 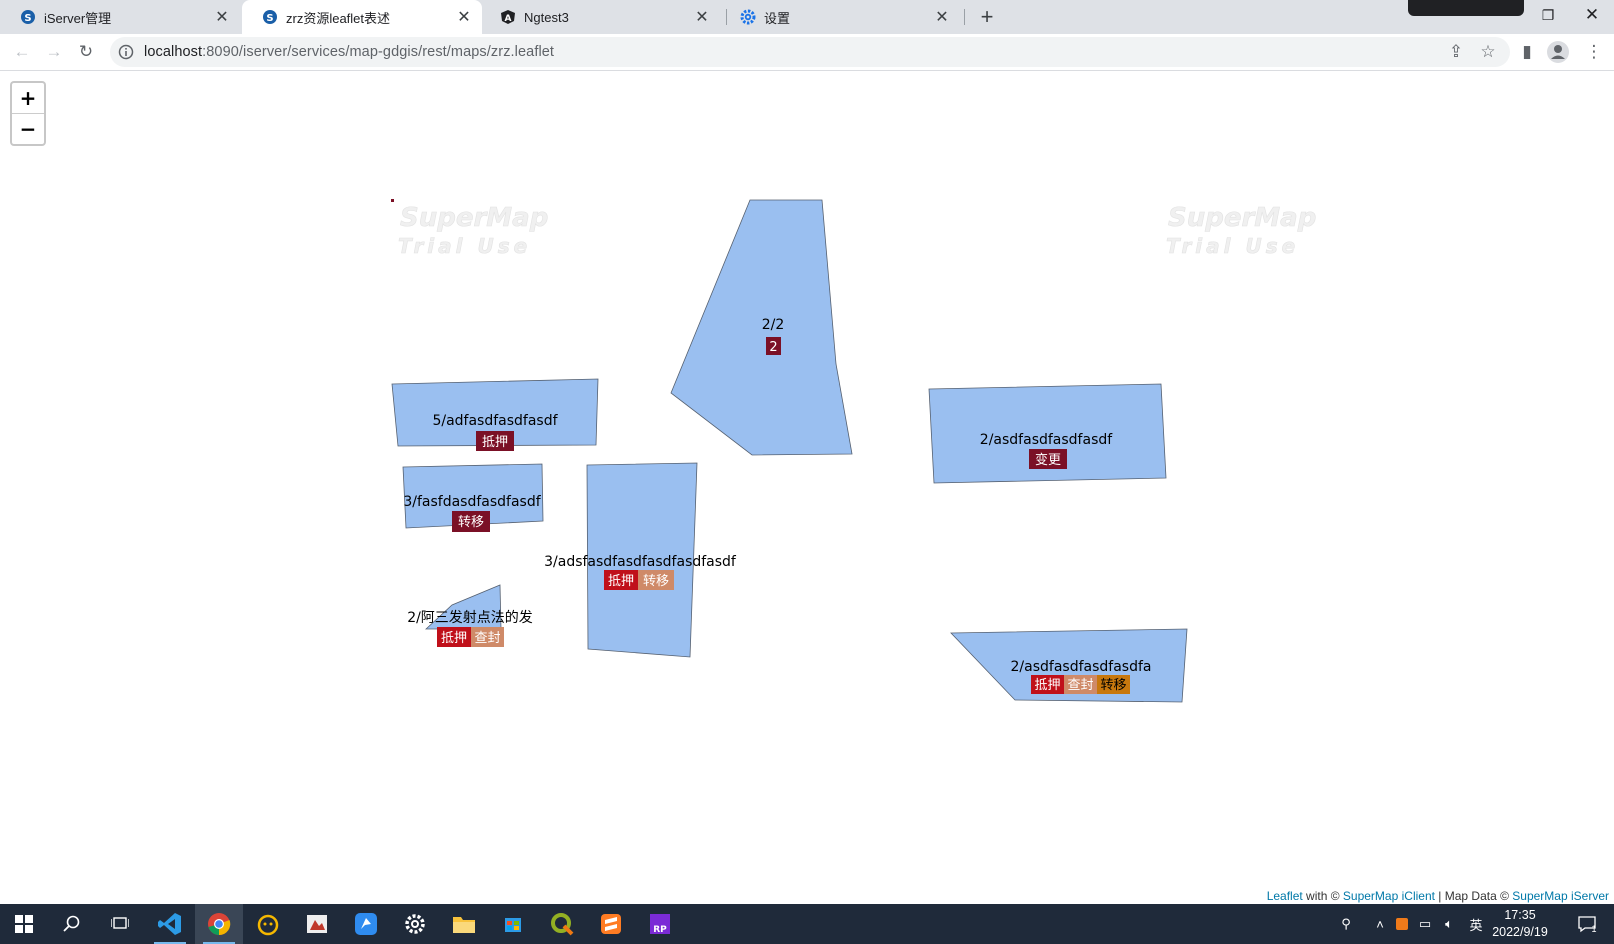 I want to click on file-explorer-icon, so click(x=464, y=924).